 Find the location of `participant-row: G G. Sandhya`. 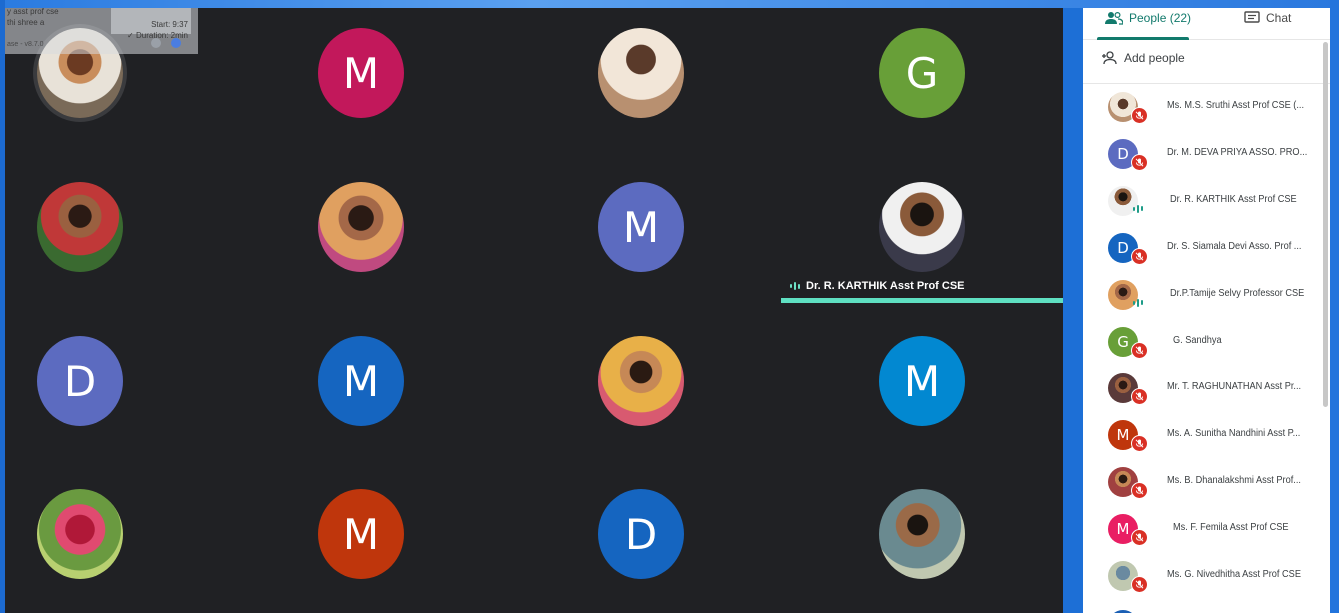

participant-row: G G. Sandhya is located at coordinates (1203, 343).